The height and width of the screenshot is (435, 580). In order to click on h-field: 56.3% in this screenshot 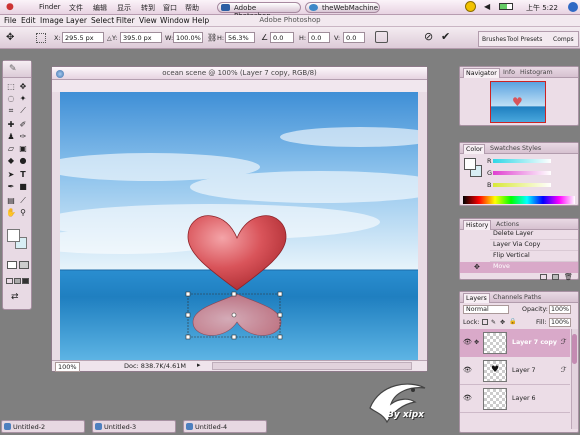, I will do `click(240, 37)`.